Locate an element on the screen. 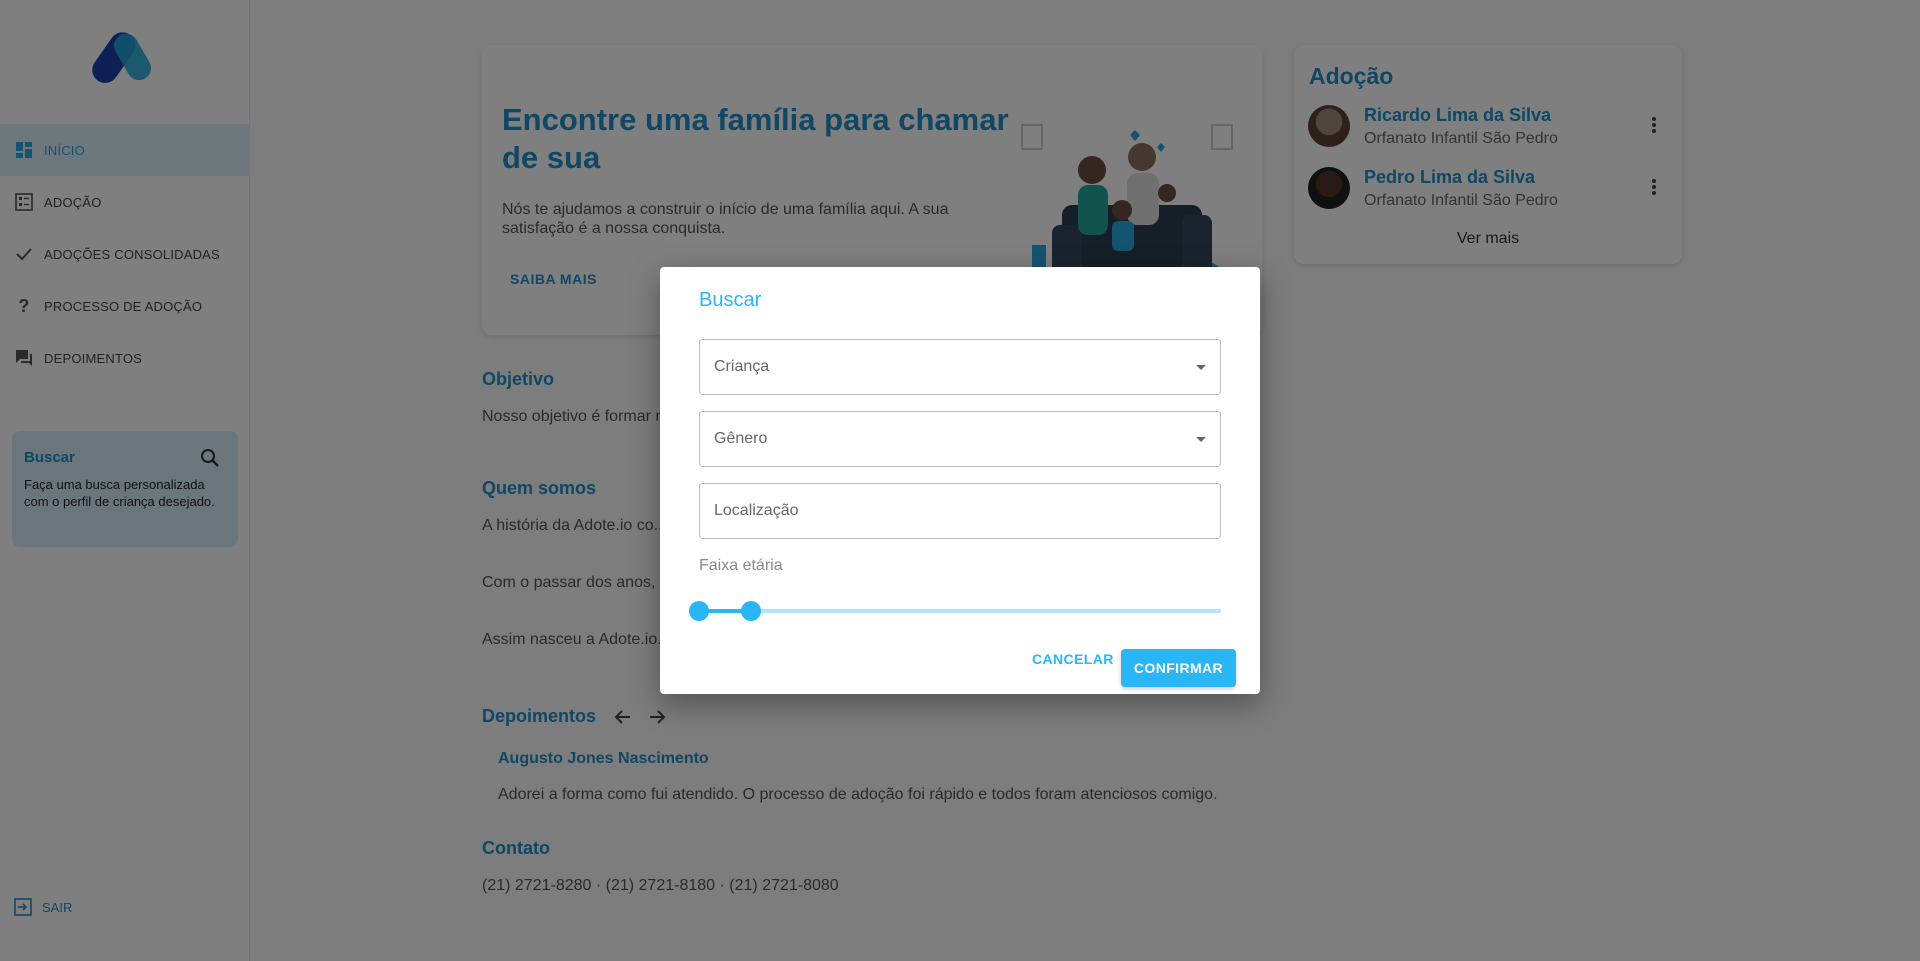 This screenshot has width=1920, height=961. slider-thumb-max is located at coordinates (751, 611).